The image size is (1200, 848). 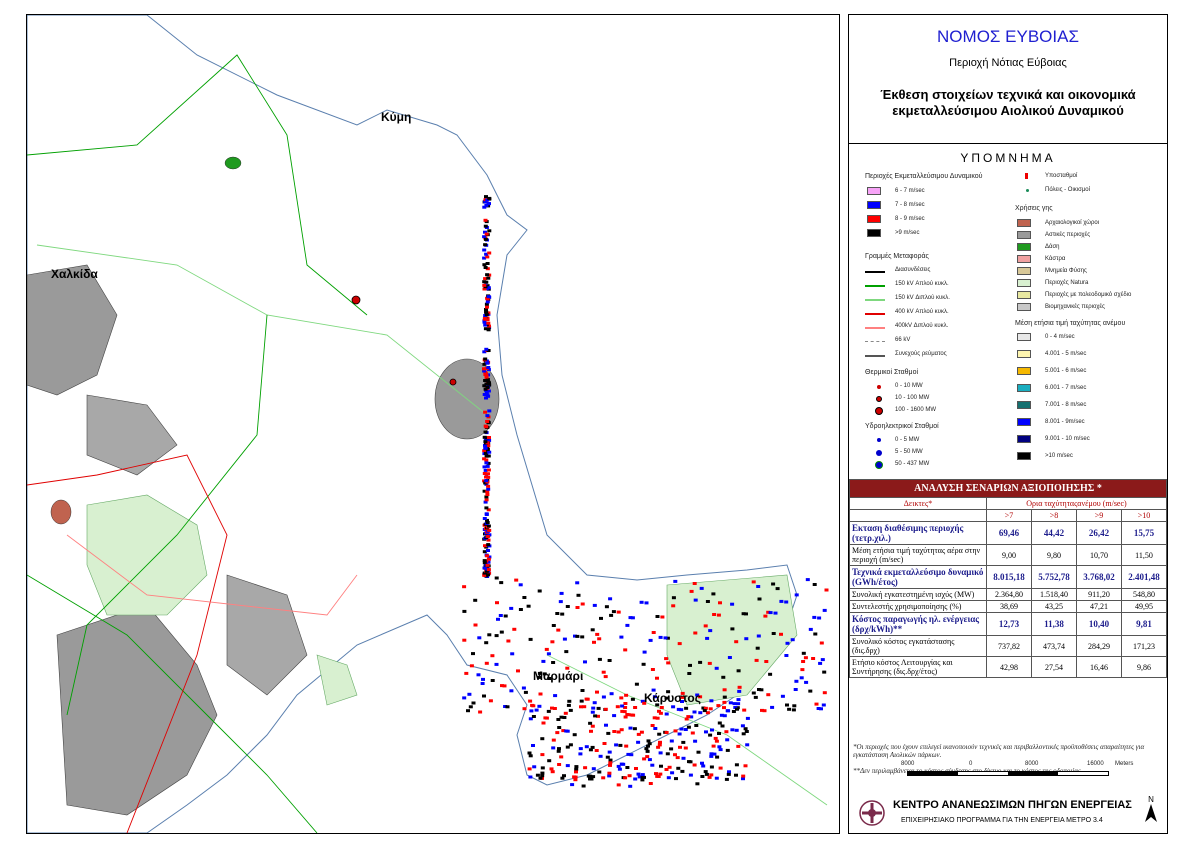 I want to click on line-item-5: 66 kV, so click(x=903, y=340).